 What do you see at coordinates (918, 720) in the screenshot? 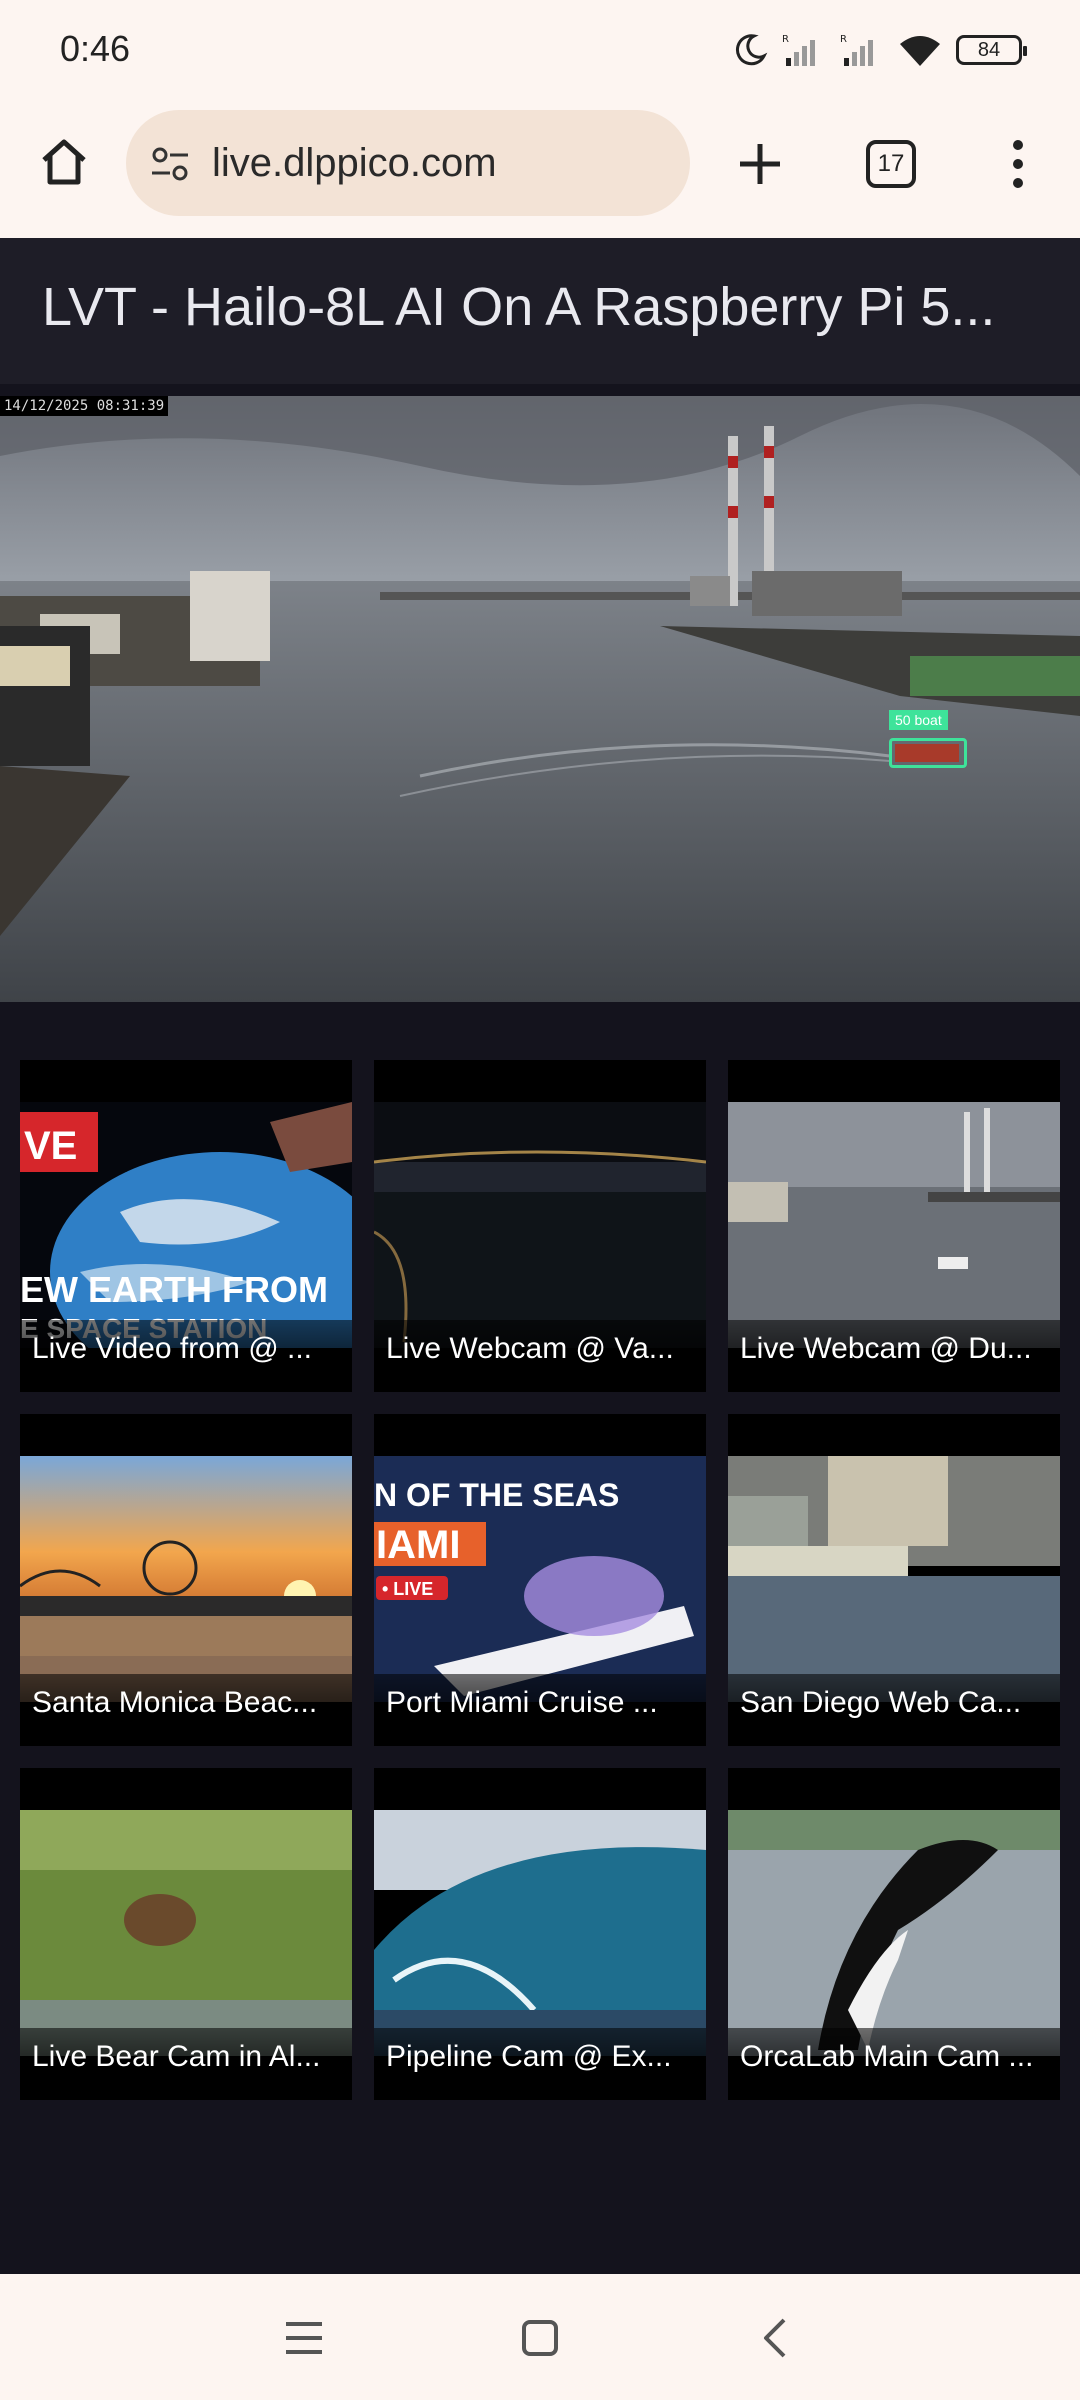
I see `detection-label: 50 boat` at bounding box center [918, 720].